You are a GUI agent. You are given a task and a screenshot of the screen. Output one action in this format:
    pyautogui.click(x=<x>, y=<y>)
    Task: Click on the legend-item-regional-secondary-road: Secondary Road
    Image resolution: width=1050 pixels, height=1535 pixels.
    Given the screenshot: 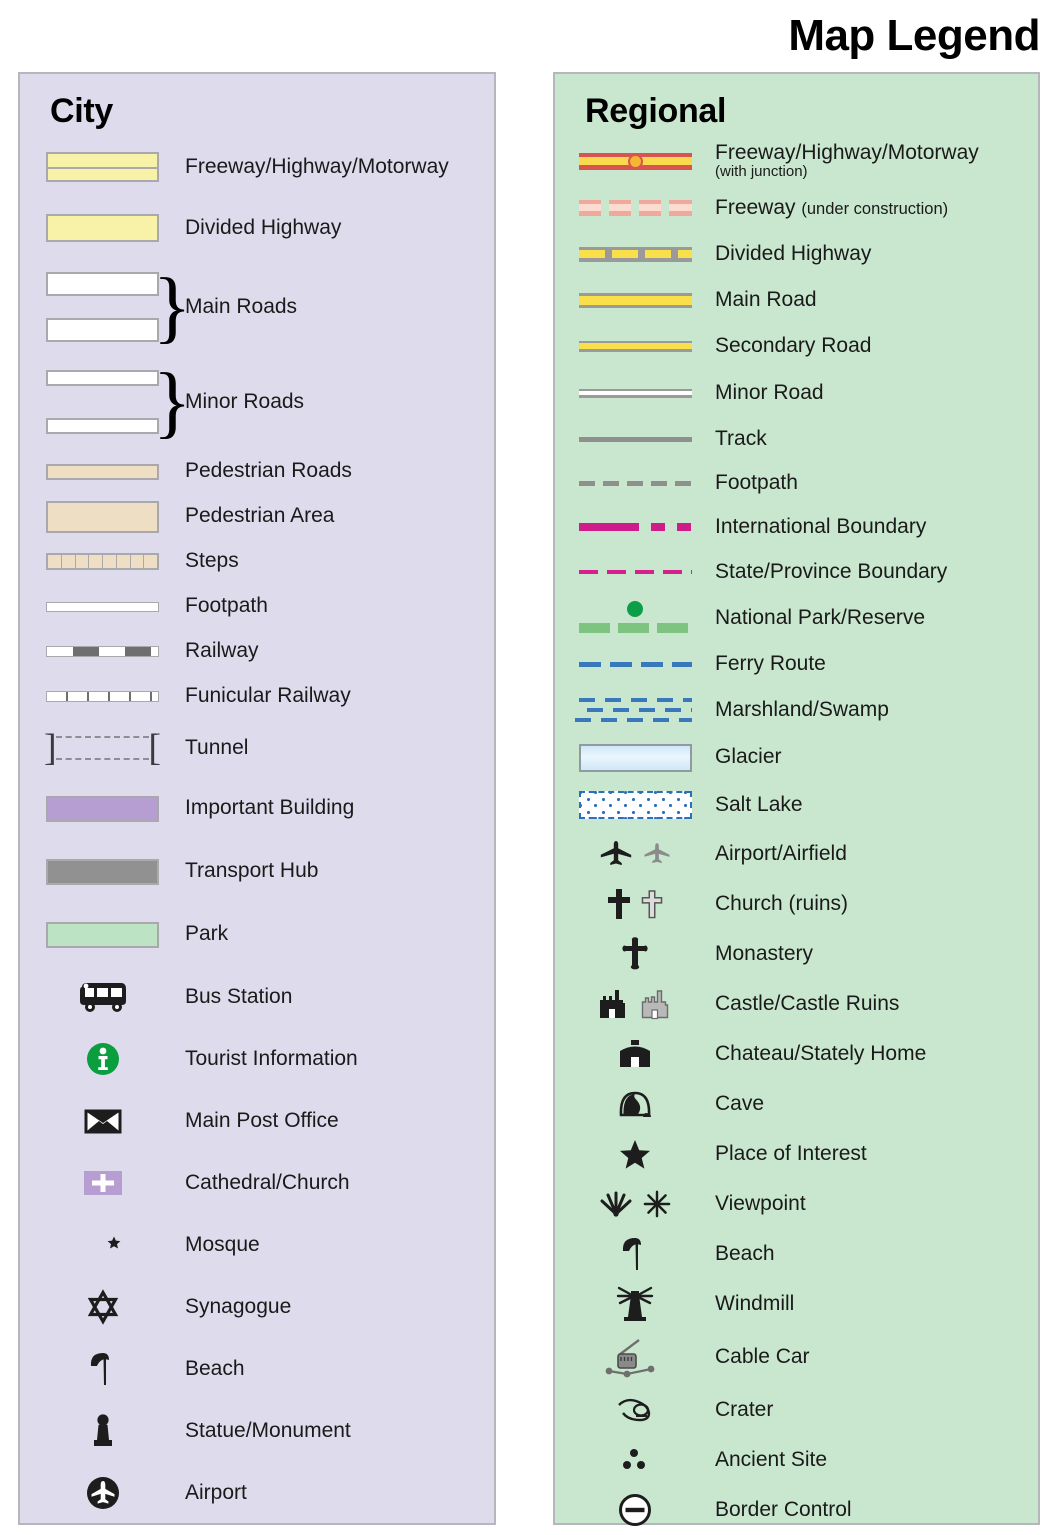 What is the action you would take?
    pyautogui.click(x=796, y=346)
    